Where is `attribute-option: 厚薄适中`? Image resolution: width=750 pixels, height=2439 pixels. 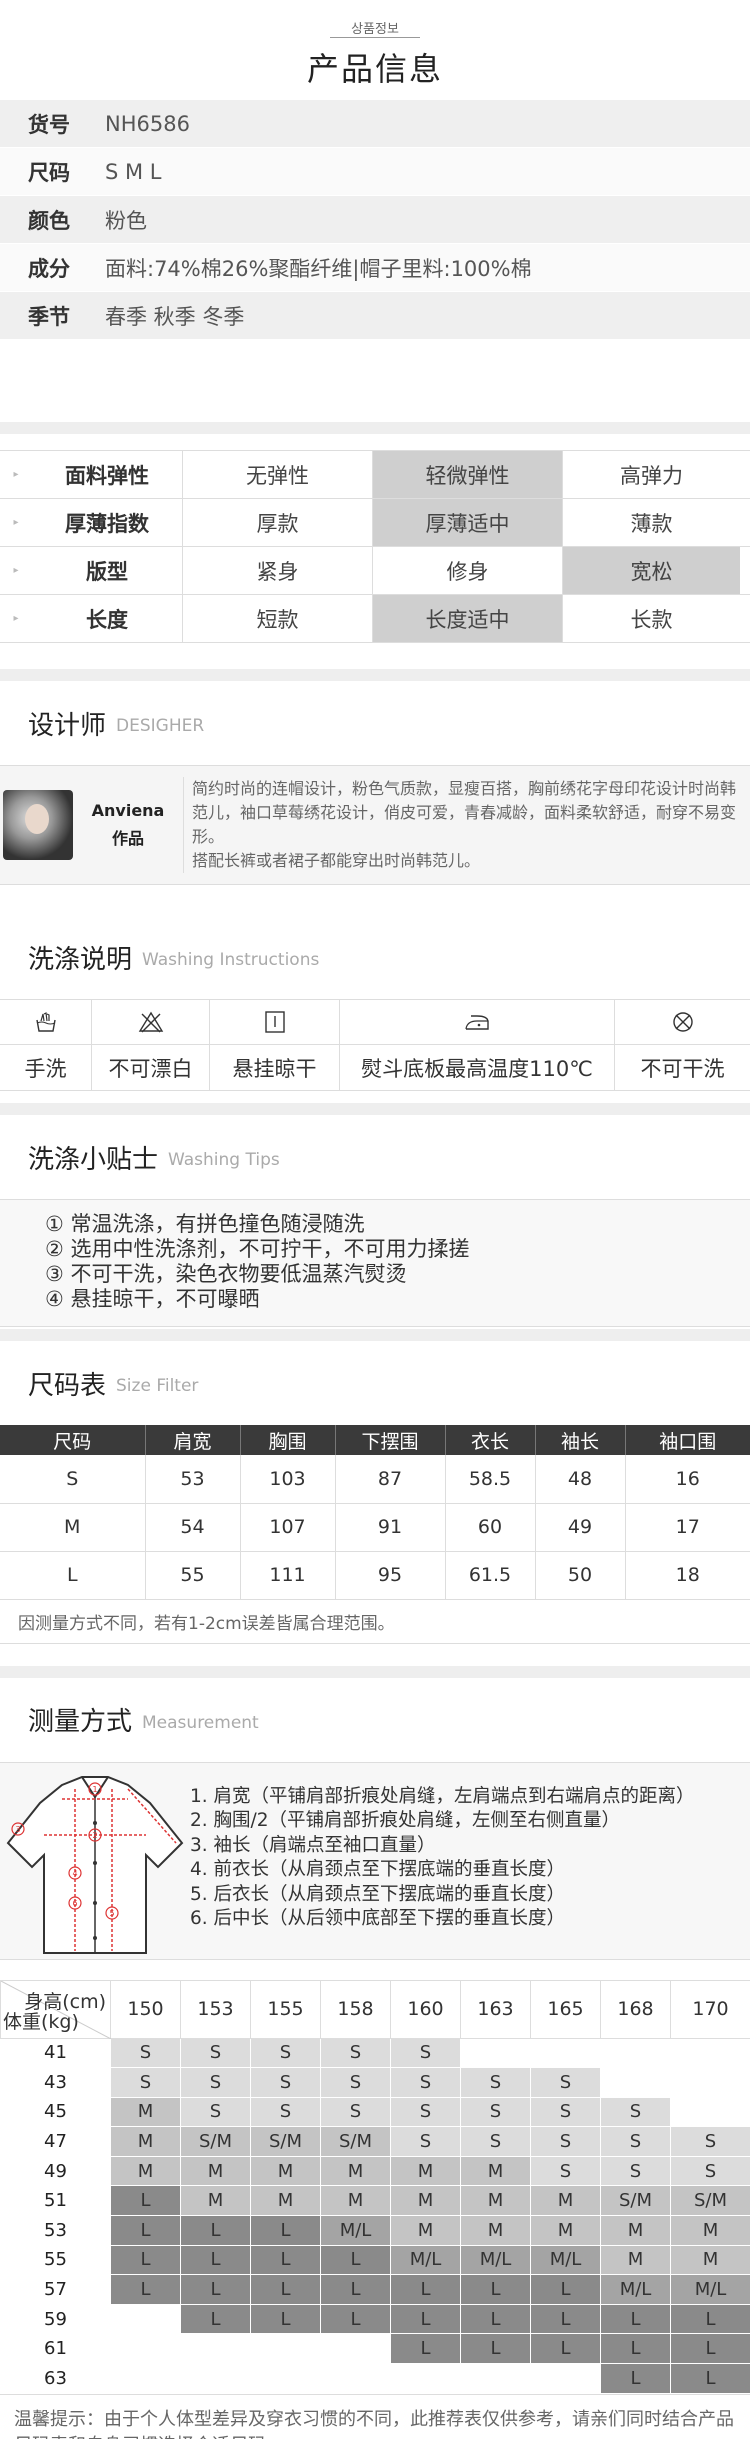
attribute-option: 厚薄适中 is located at coordinates (467, 522).